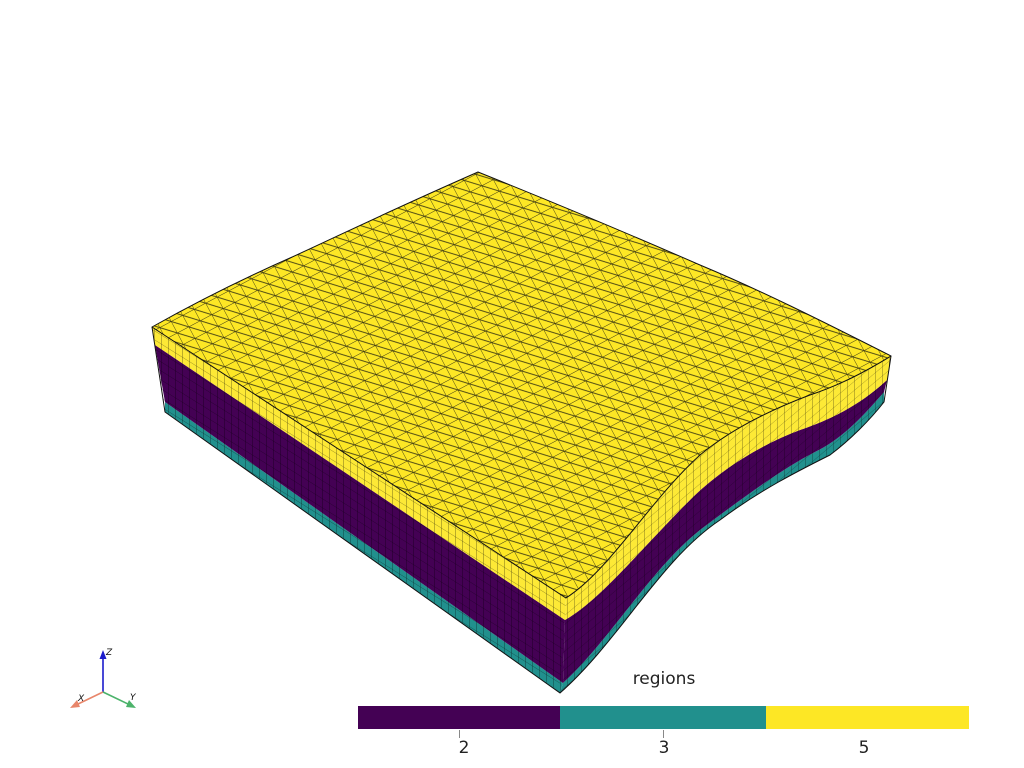 This screenshot has height=768, width=1024. Describe the element at coordinates (109, 653) in the screenshot. I see `z-axis-label: Z` at that location.